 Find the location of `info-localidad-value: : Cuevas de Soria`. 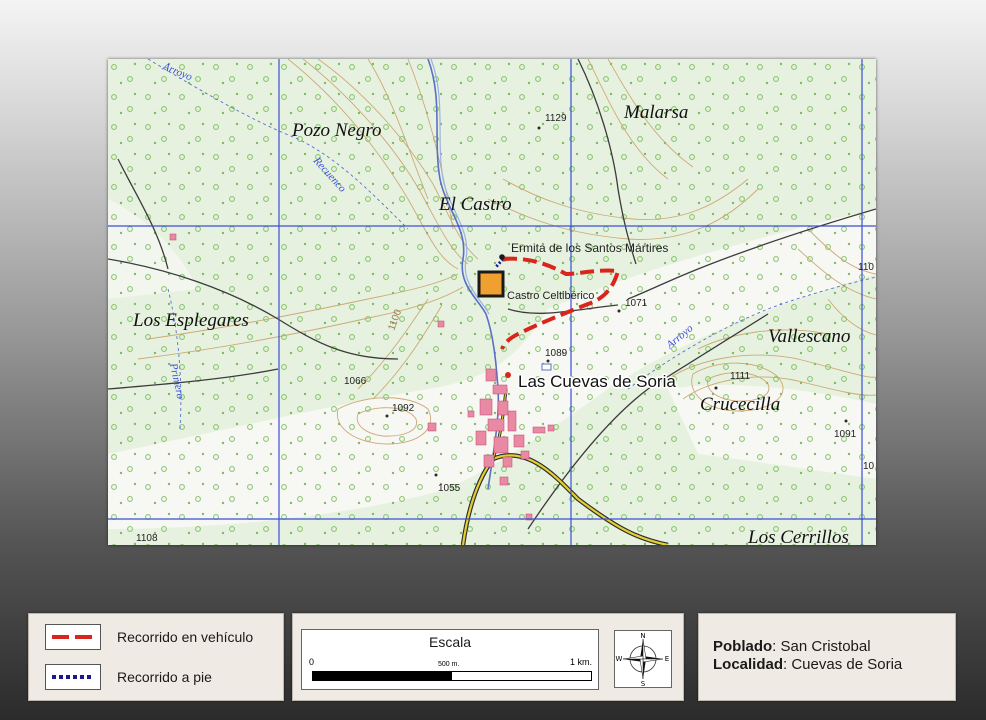

info-localidad-value: : Cuevas de Soria is located at coordinates (843, 664).